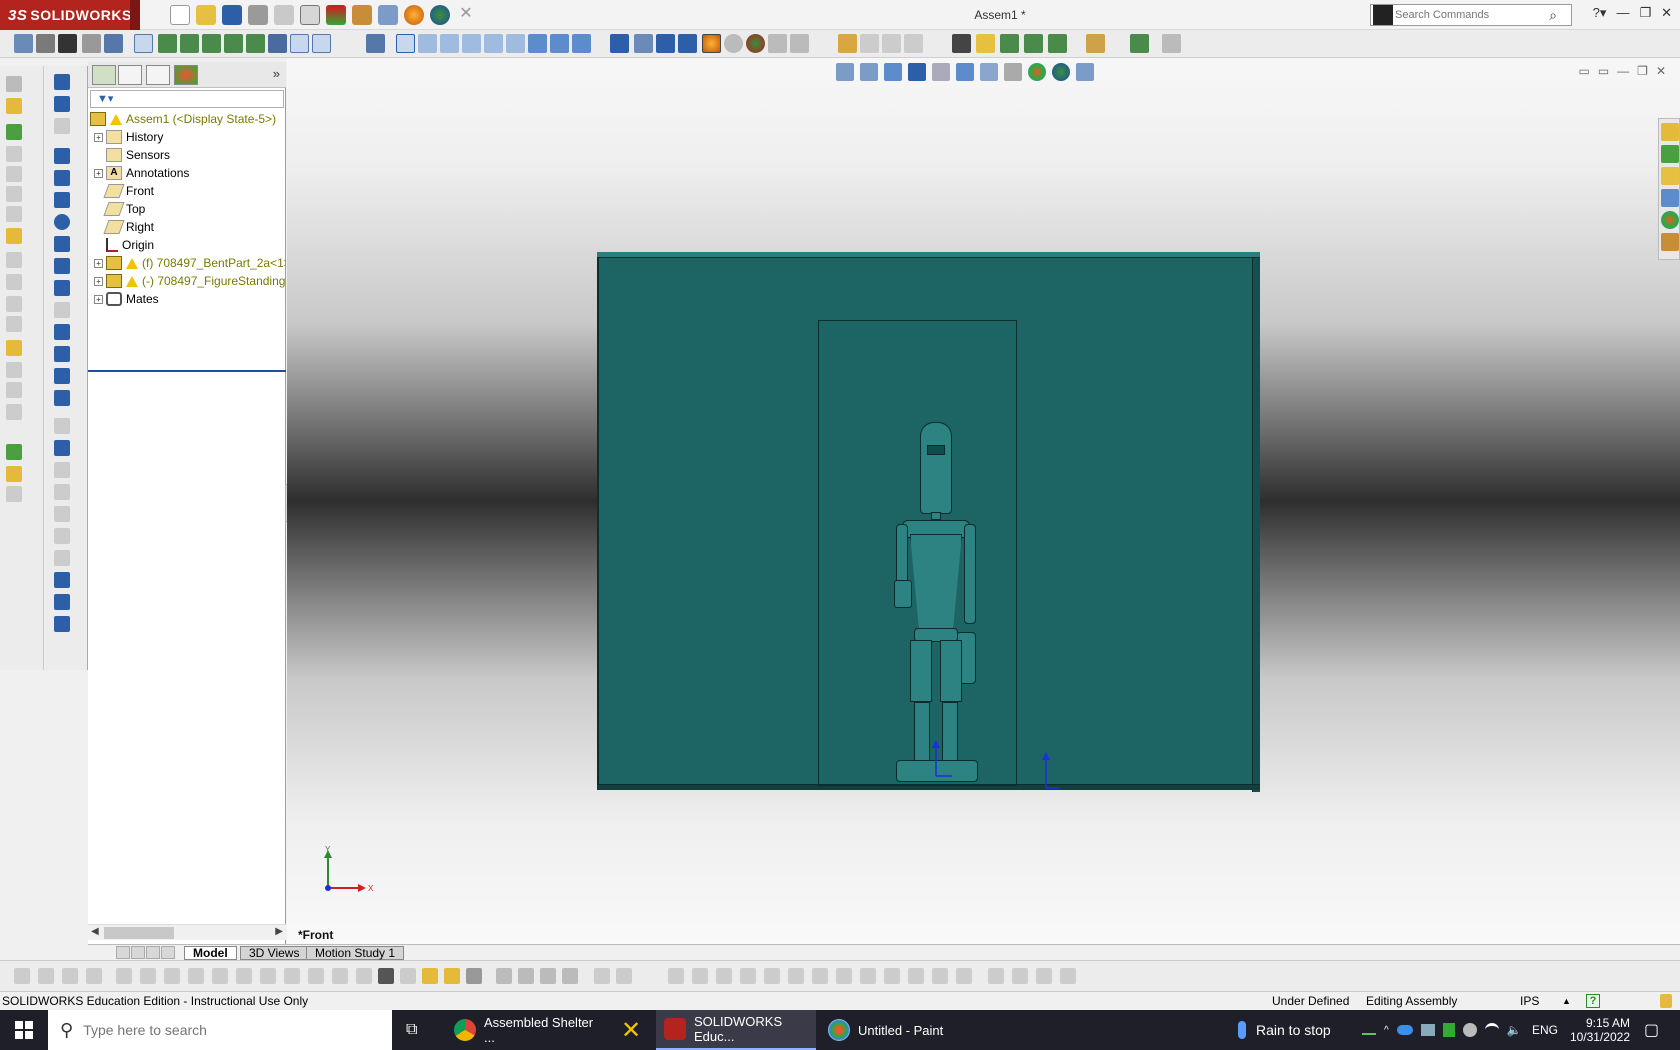  What do you see at coordinates (570, 976) in the screenshot?
I see `lower-tool-24-icon` at bounding box center [570, 976].